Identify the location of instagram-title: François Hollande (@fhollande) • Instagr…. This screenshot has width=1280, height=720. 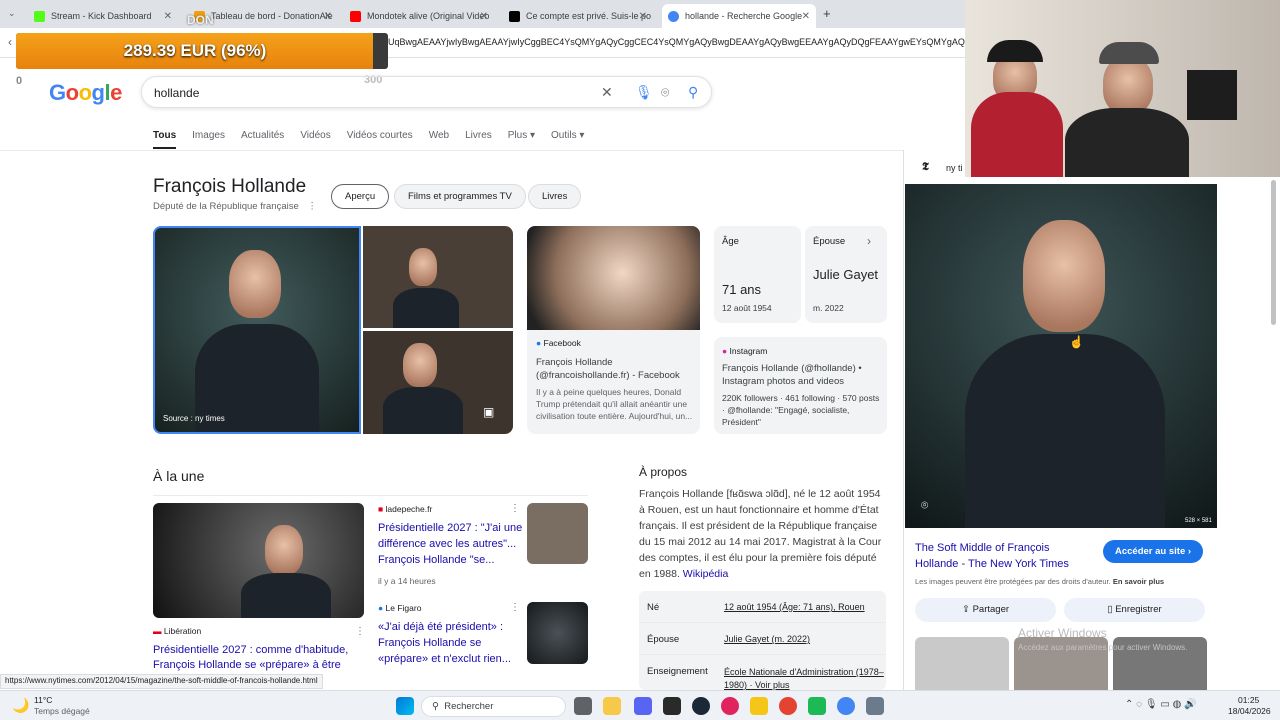
(802, 375).